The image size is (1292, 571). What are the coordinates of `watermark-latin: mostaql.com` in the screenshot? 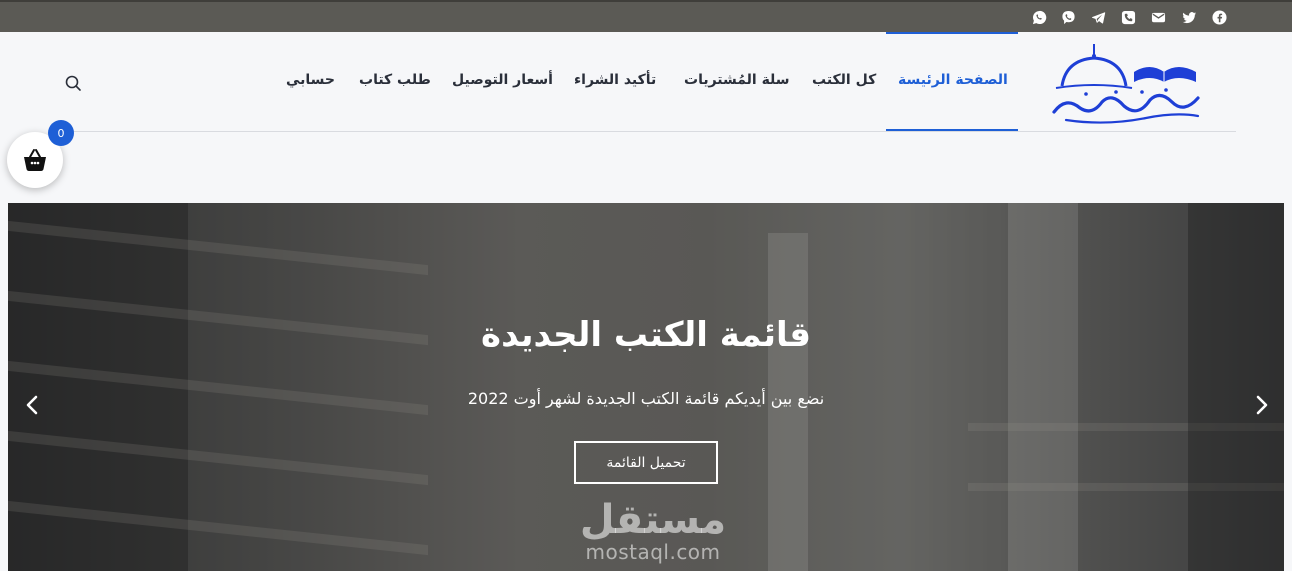 It's located at (653, 552).